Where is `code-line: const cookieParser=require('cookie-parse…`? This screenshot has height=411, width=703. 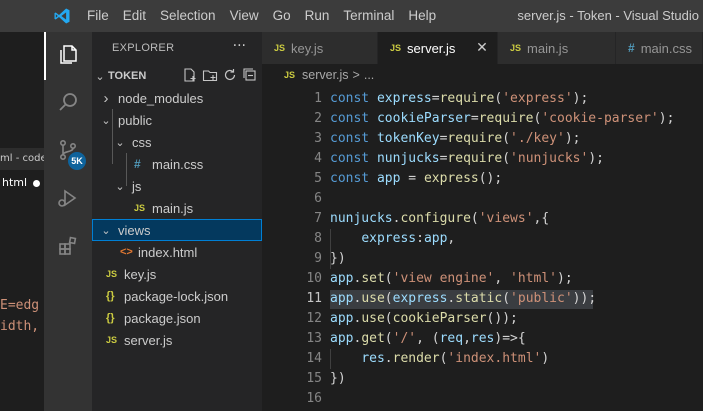 code-line: const cookieParser=require('cookie-parse… is located at coordinates (502, 118).